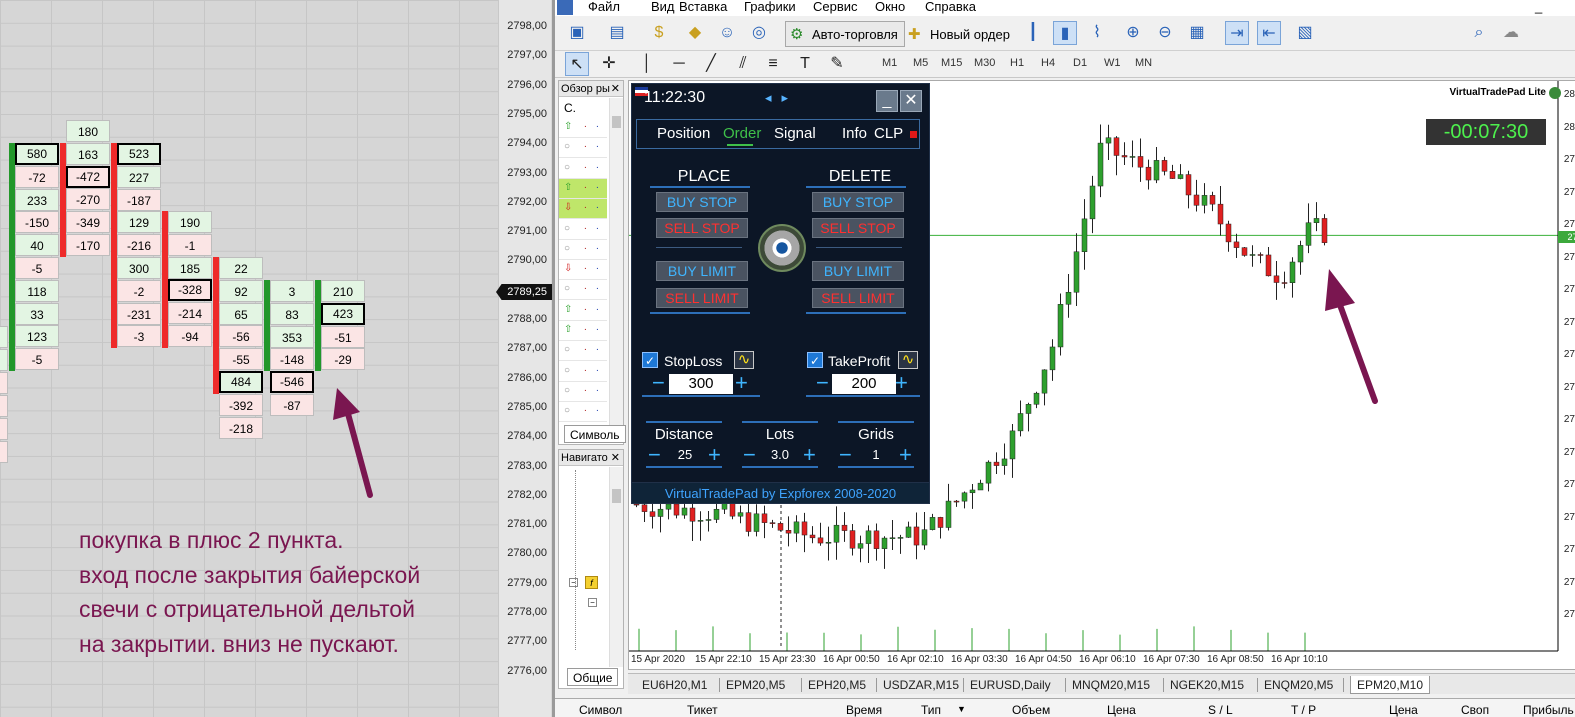  I want to click on place-sell-limit-button: SELL LIMIT, so click(702, 298).